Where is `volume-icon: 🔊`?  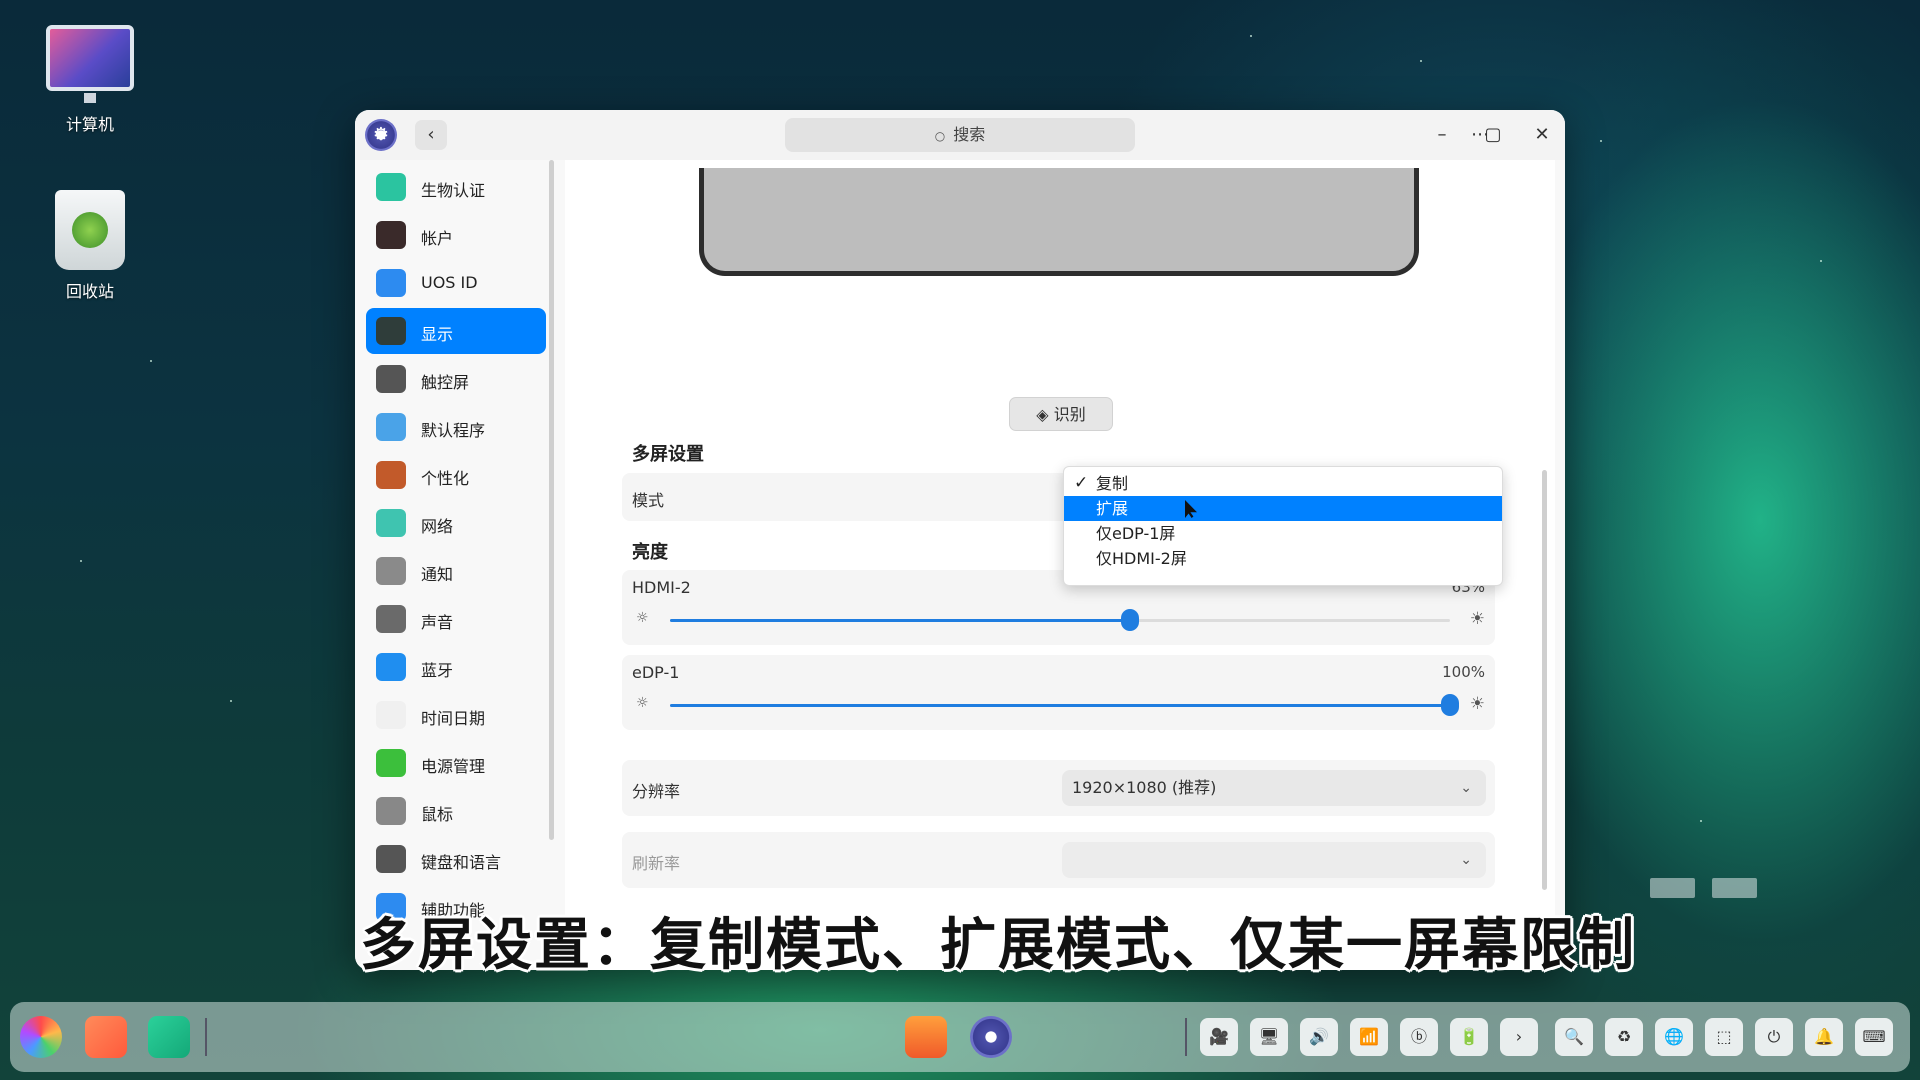 volume-icon: 🔊 is located at coordinates (1319, 1037).